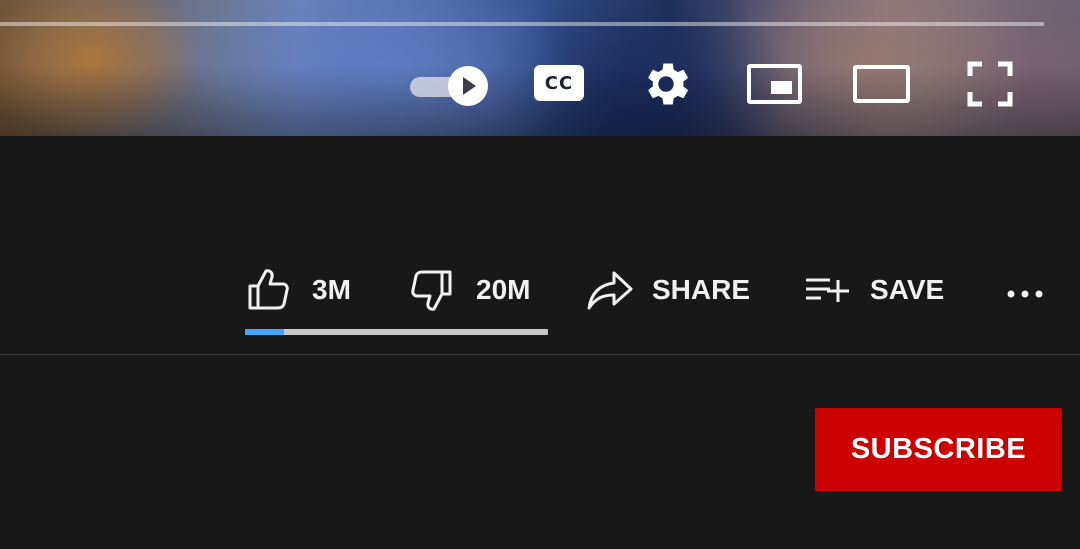 The image size is (1080, 549). I want to click on like-ratio-fill, so click(265, 332).